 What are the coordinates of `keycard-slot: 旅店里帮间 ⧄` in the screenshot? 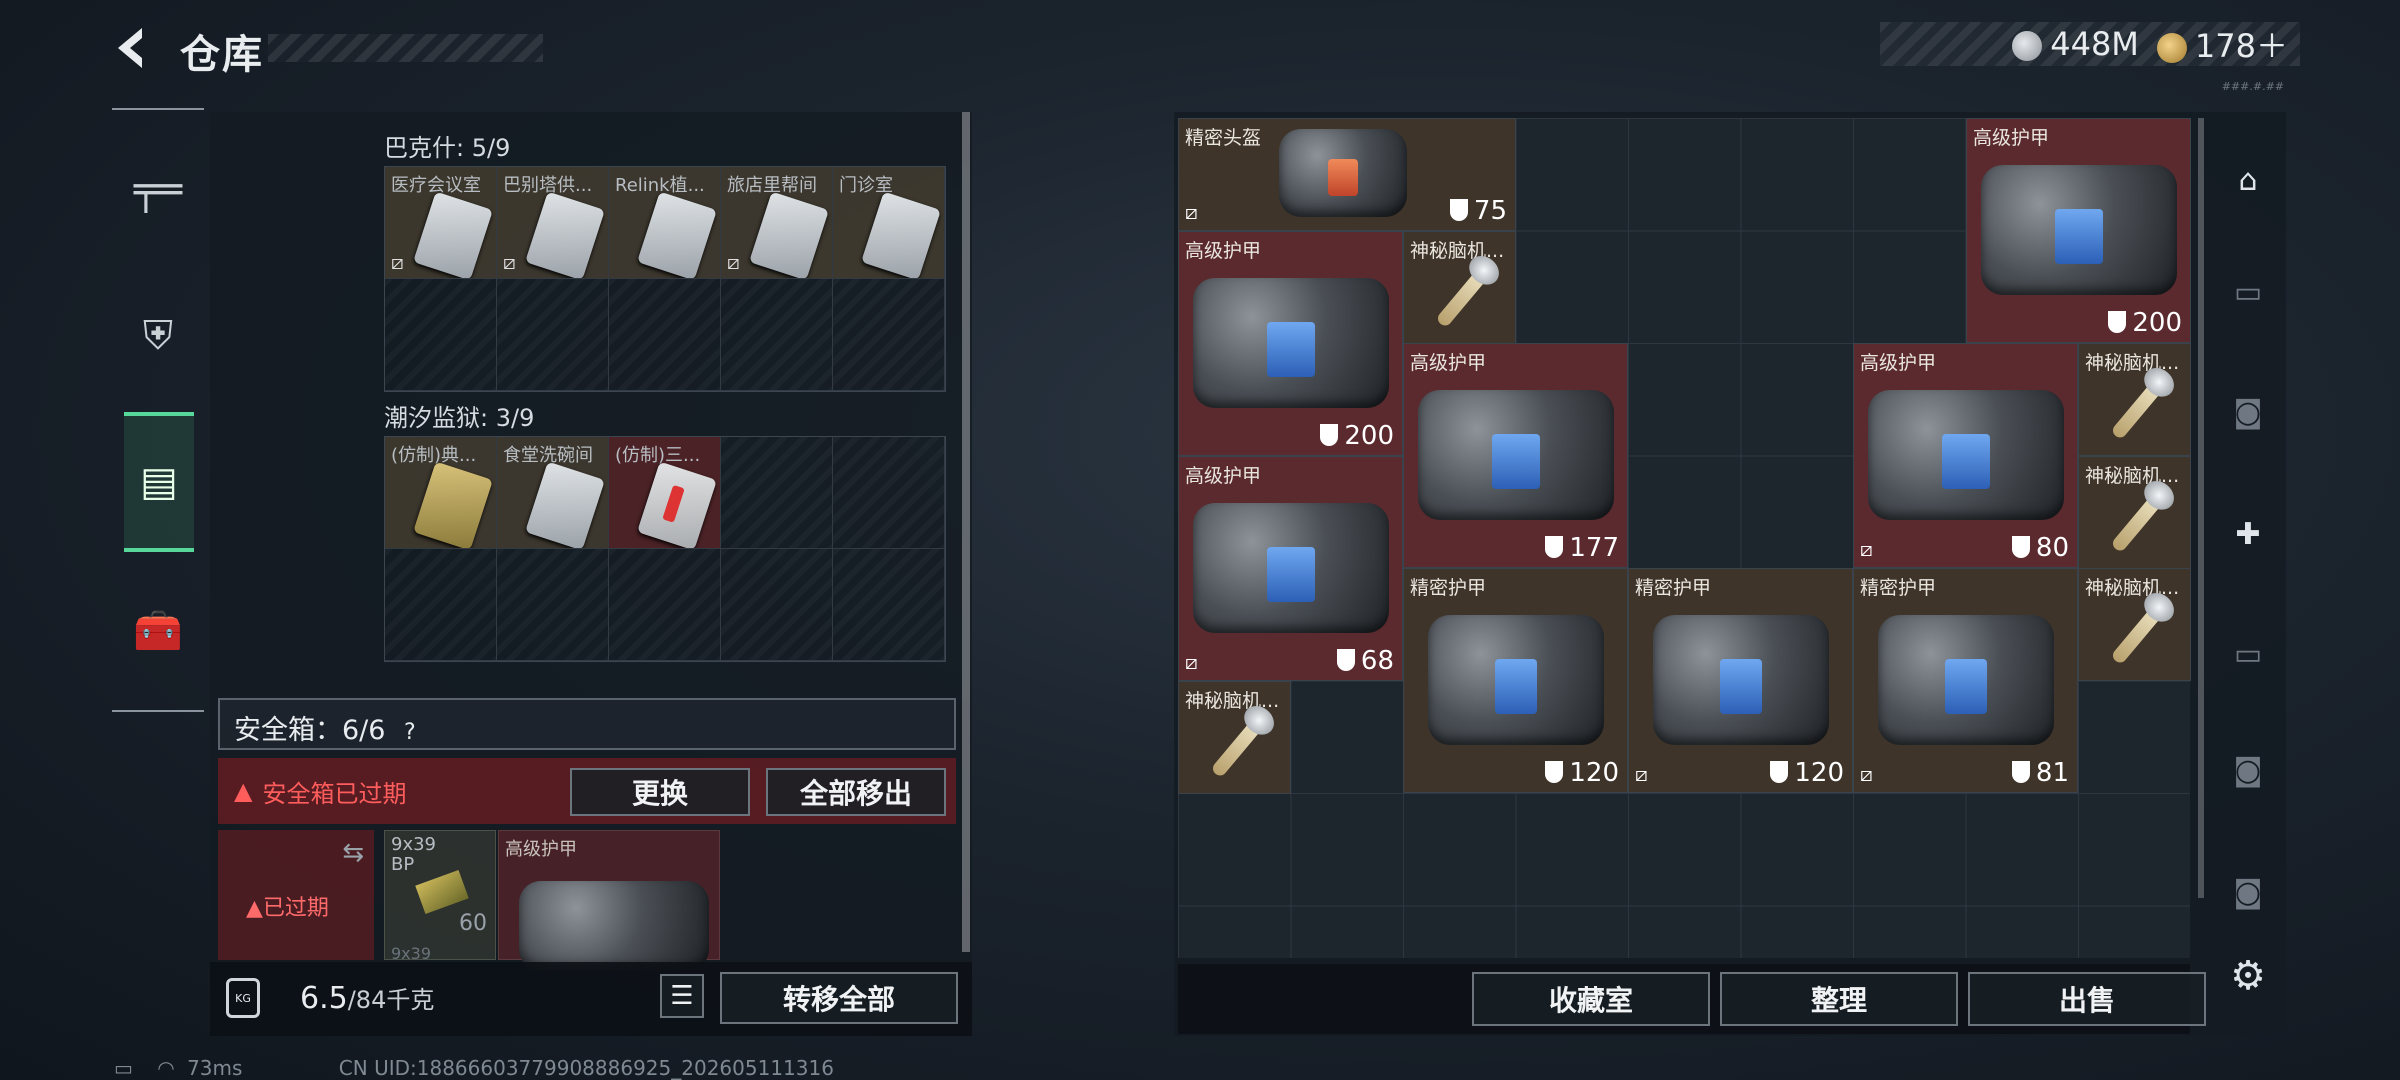 It's located at (777, 223).